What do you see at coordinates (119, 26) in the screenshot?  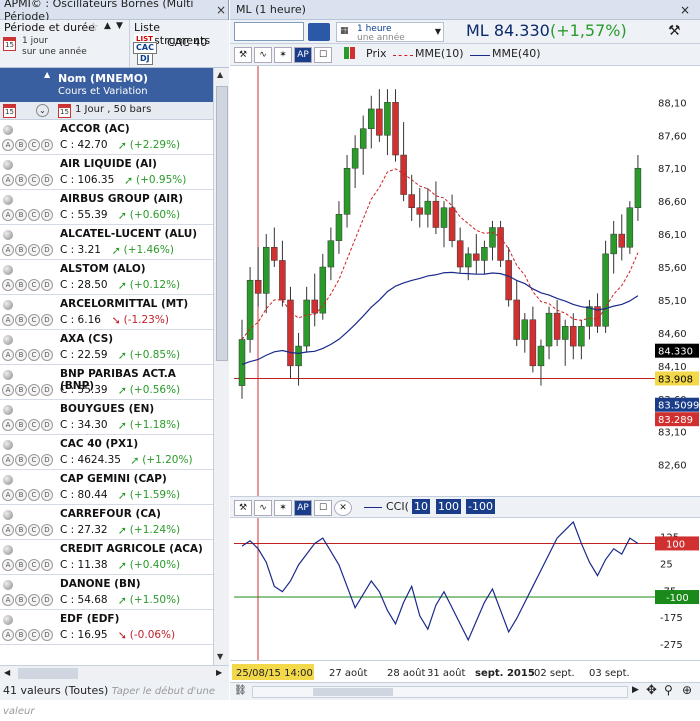 I see `period-down-icon: ▼` at bounding box center [119, 26].